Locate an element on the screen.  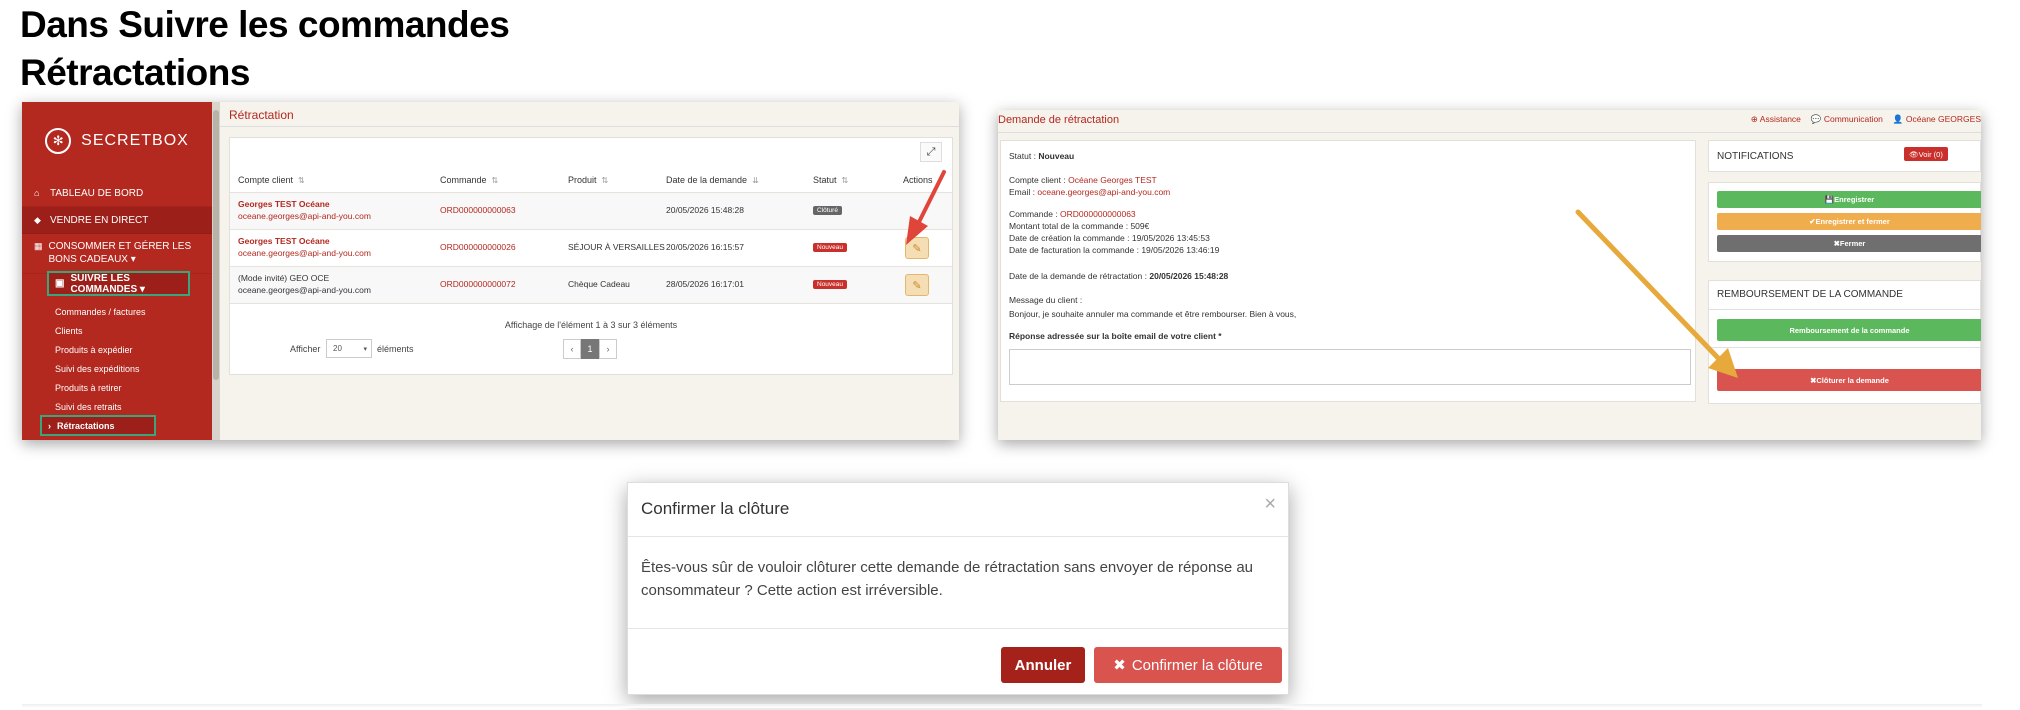
cancel-button: Annuler is located at coordinates (1043, 665).